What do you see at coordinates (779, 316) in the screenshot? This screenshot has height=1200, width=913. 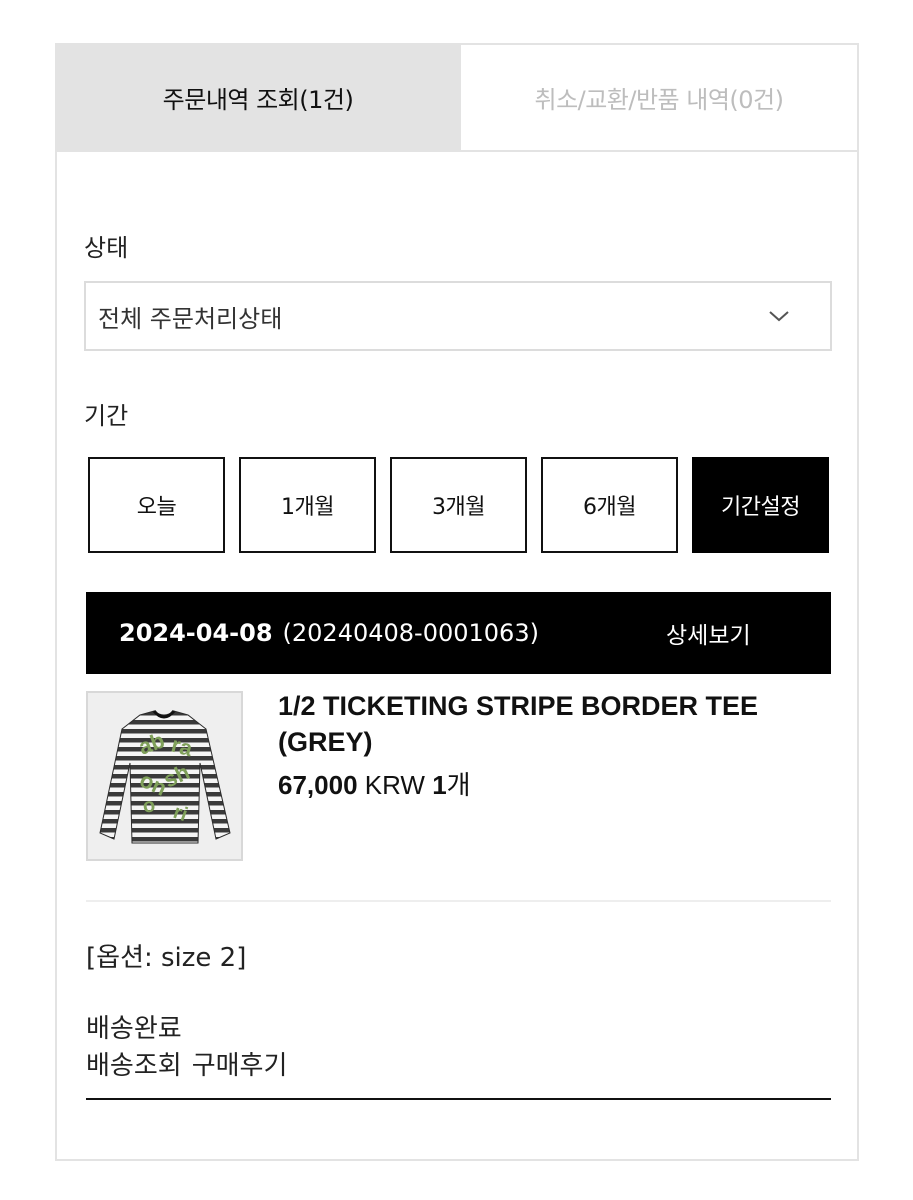 I see `chevron-down-icon` at bounding box center [779, 316].